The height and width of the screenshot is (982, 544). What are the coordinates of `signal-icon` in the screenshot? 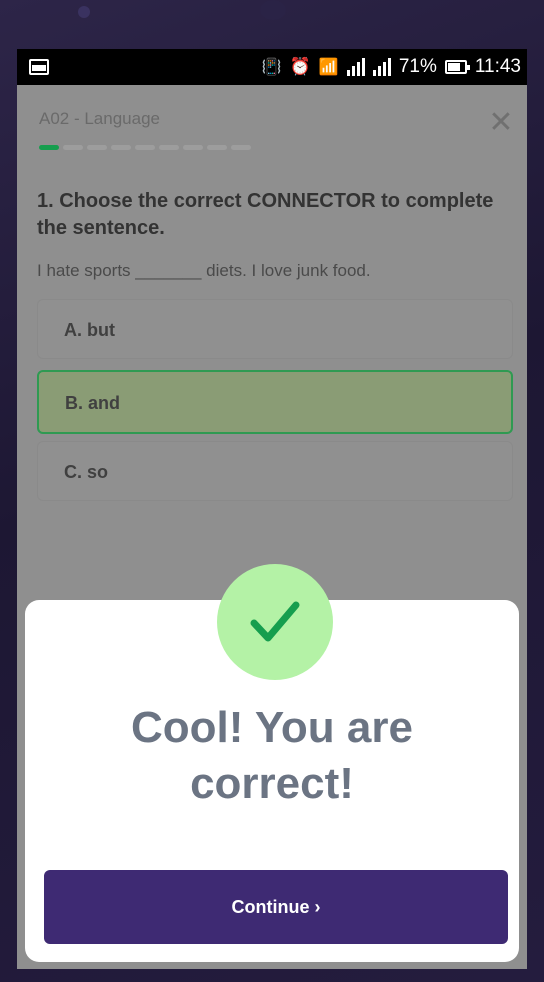 It's located at (355, 67).